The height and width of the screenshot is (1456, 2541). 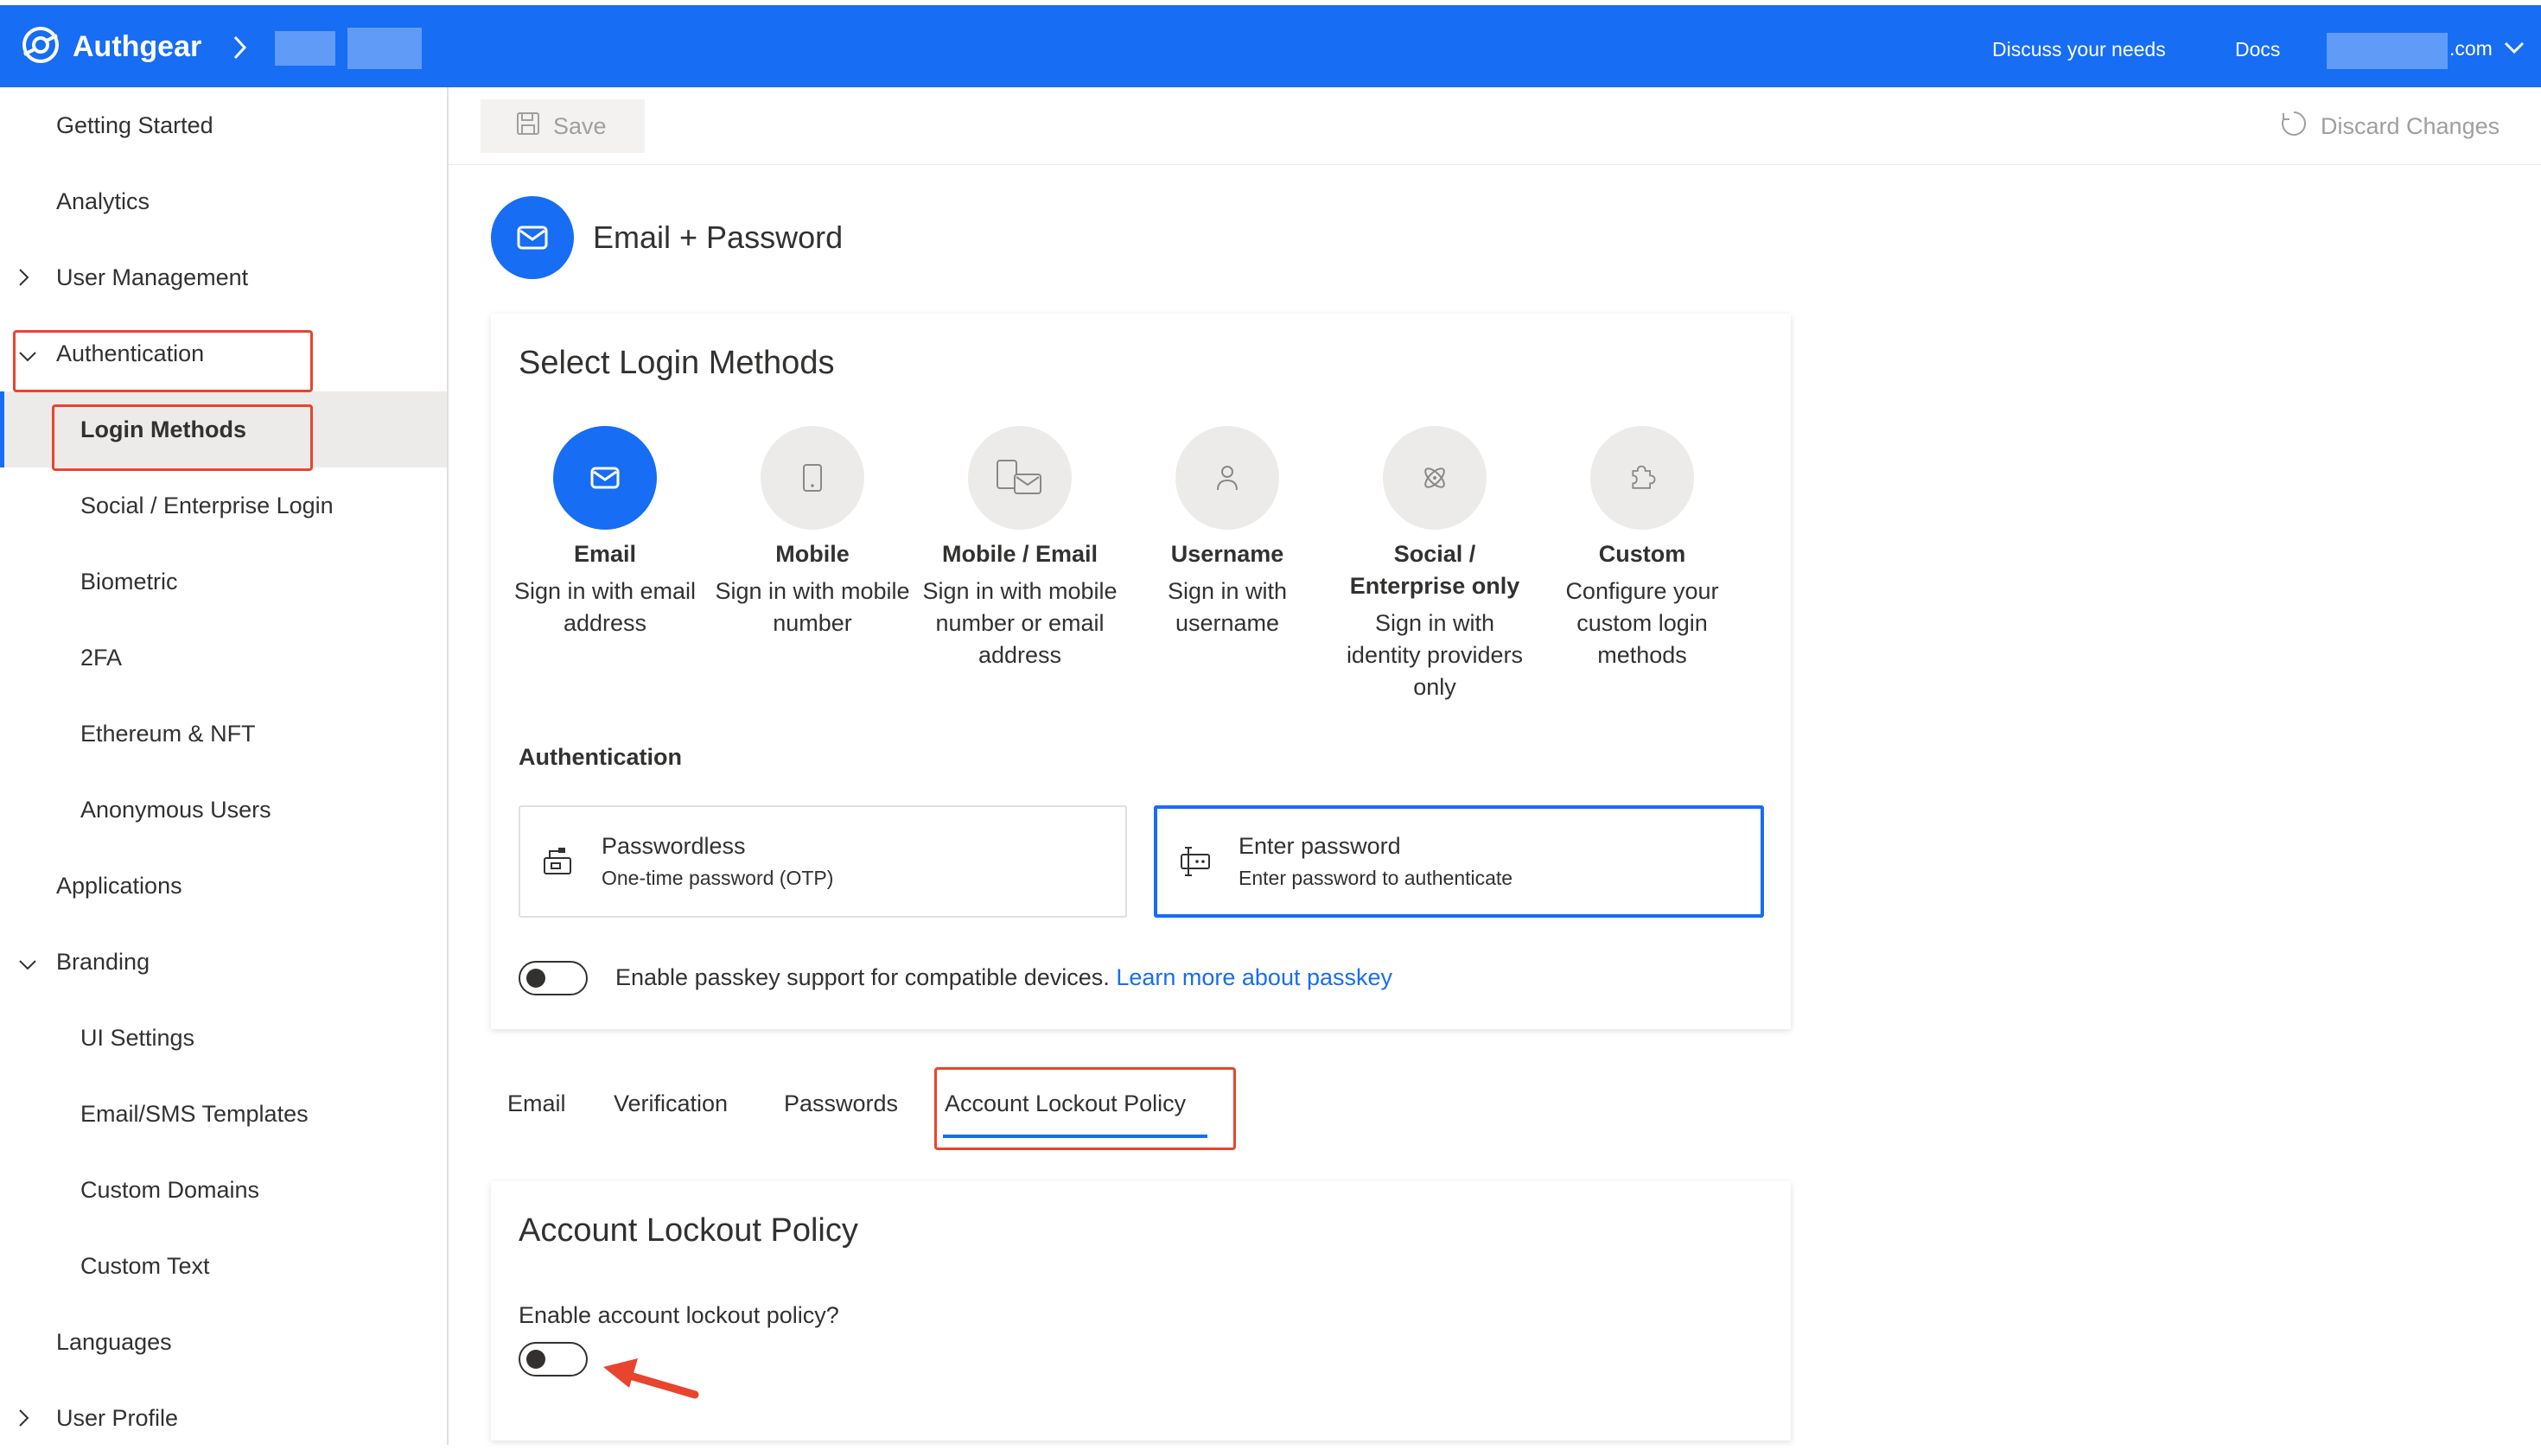 I want to click on discard-label: Discard Changes, so click(x=2410, y=126).